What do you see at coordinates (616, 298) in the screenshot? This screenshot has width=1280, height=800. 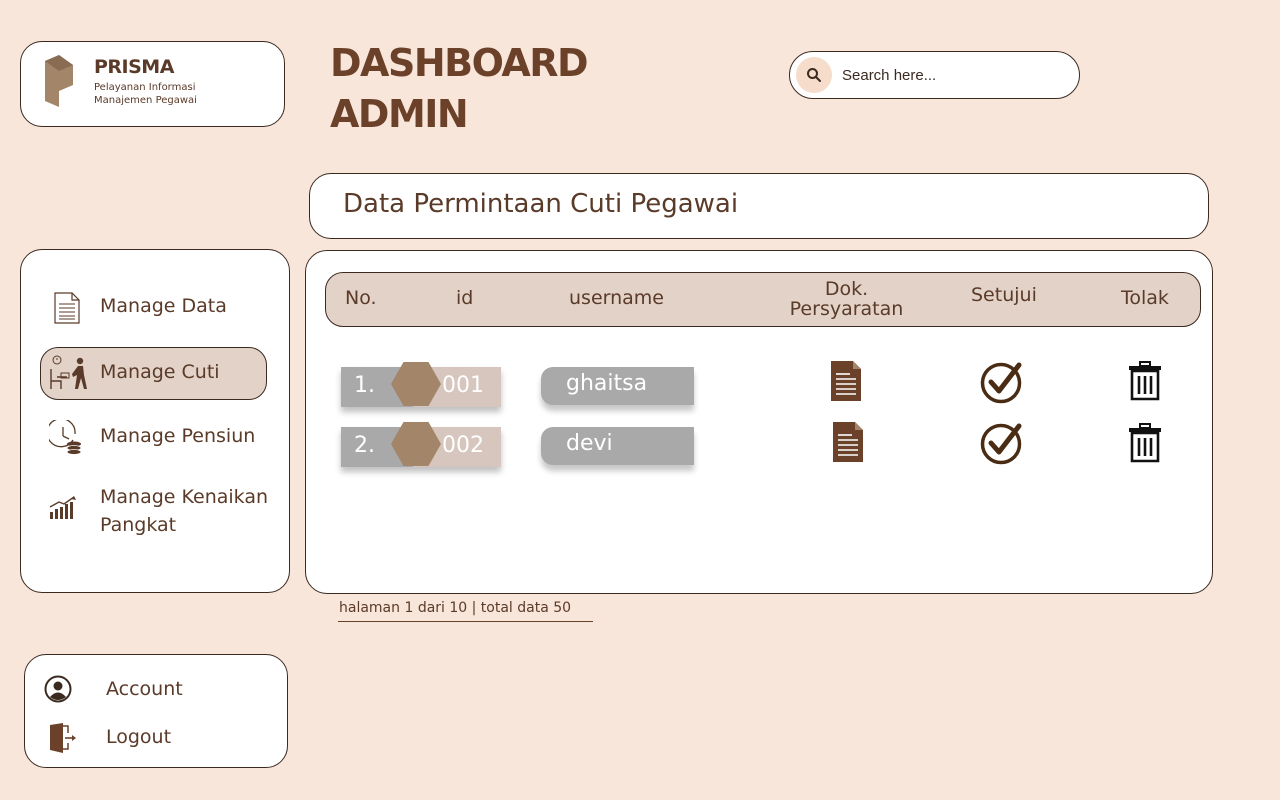 I see `column-header-username: username` at bounding box center [616, 298].